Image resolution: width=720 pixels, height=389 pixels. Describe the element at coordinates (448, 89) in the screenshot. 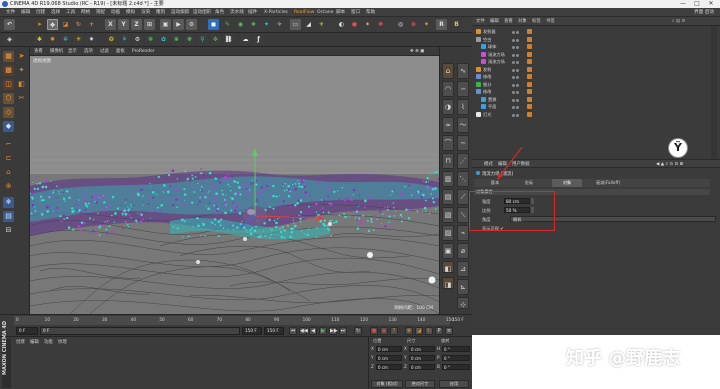

I see `emitter-icon: ◠` at that location.